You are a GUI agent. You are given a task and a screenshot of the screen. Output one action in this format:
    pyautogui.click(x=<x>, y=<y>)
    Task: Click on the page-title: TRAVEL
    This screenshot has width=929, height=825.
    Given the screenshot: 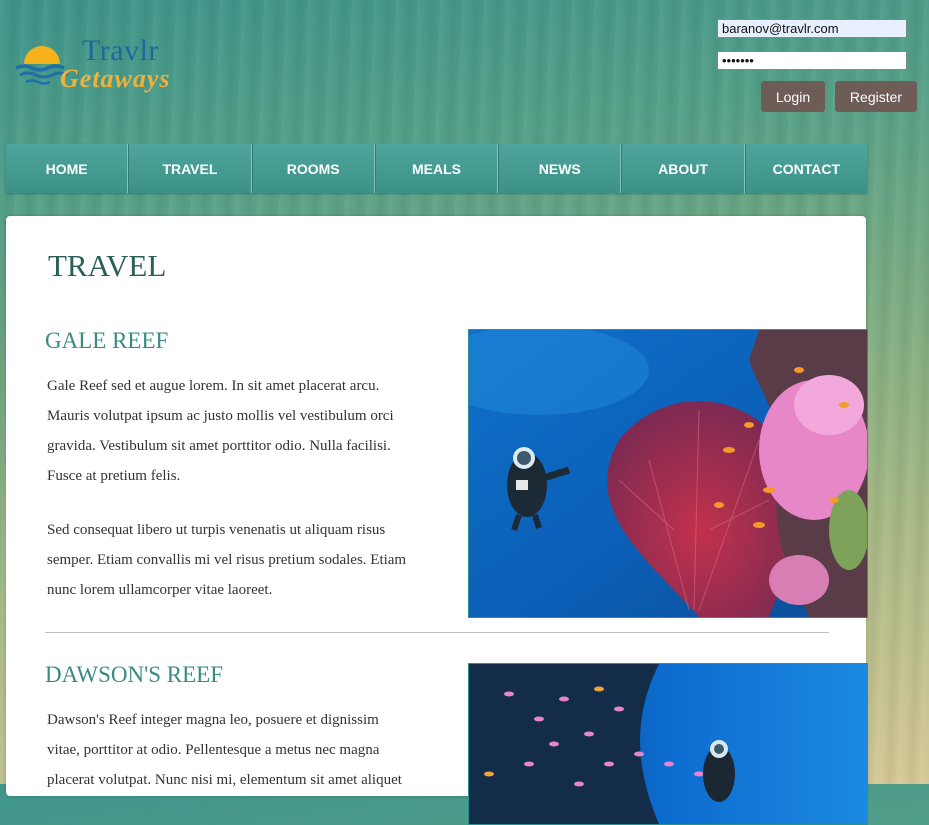 What is the action you would take?
    pyautogui.click(x=107, y=265)
    